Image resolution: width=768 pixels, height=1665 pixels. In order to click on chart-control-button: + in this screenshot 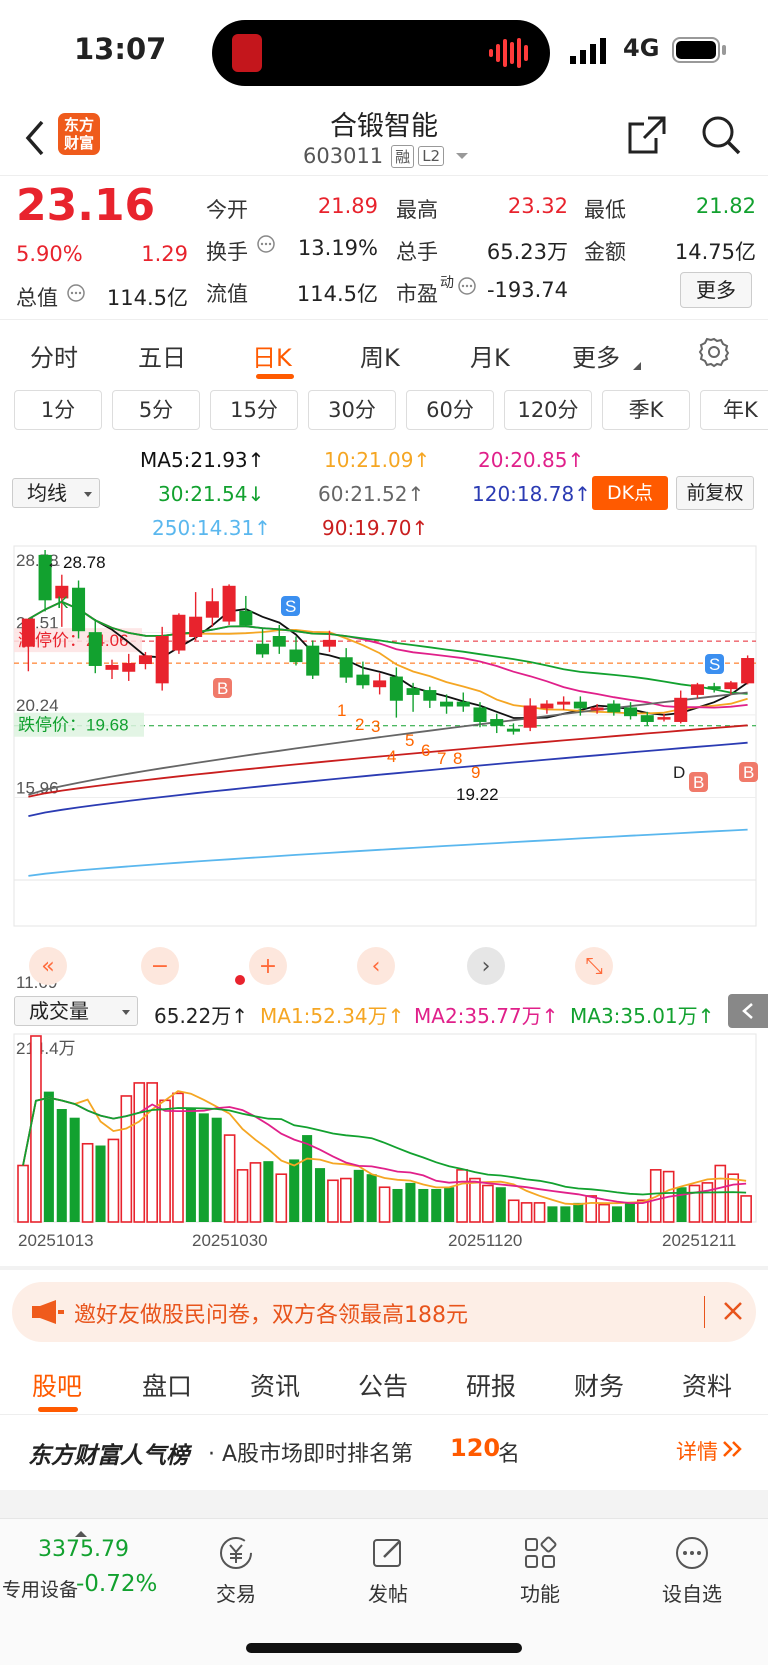, I will do `click(268, 966)`.